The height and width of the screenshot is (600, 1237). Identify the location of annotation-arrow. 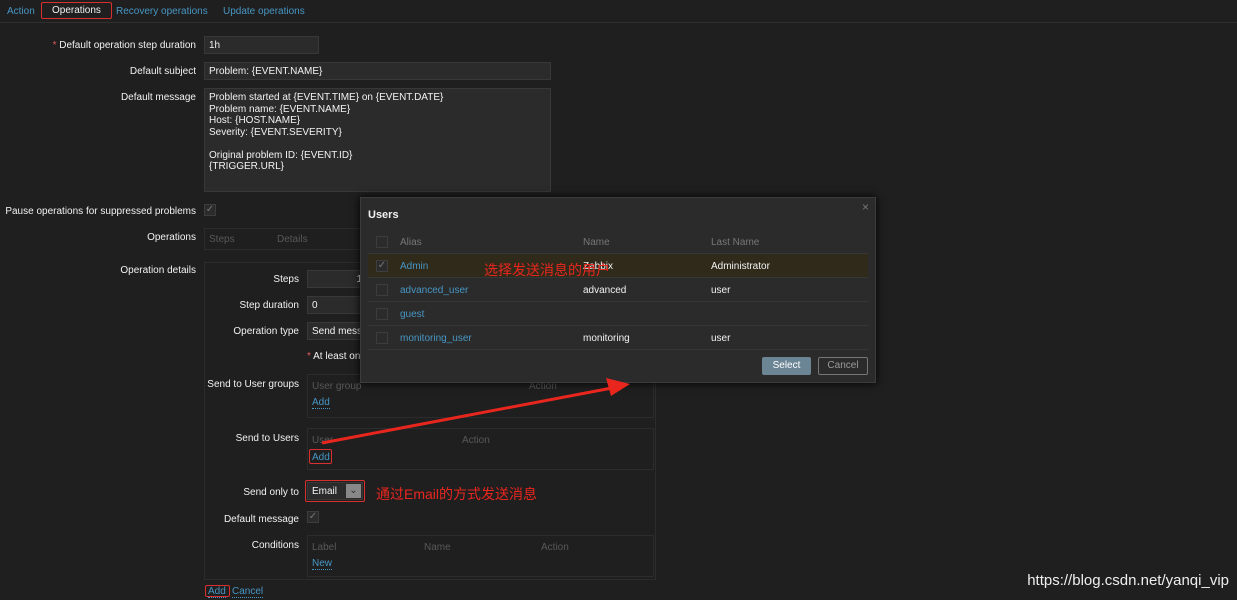
(475, 411).